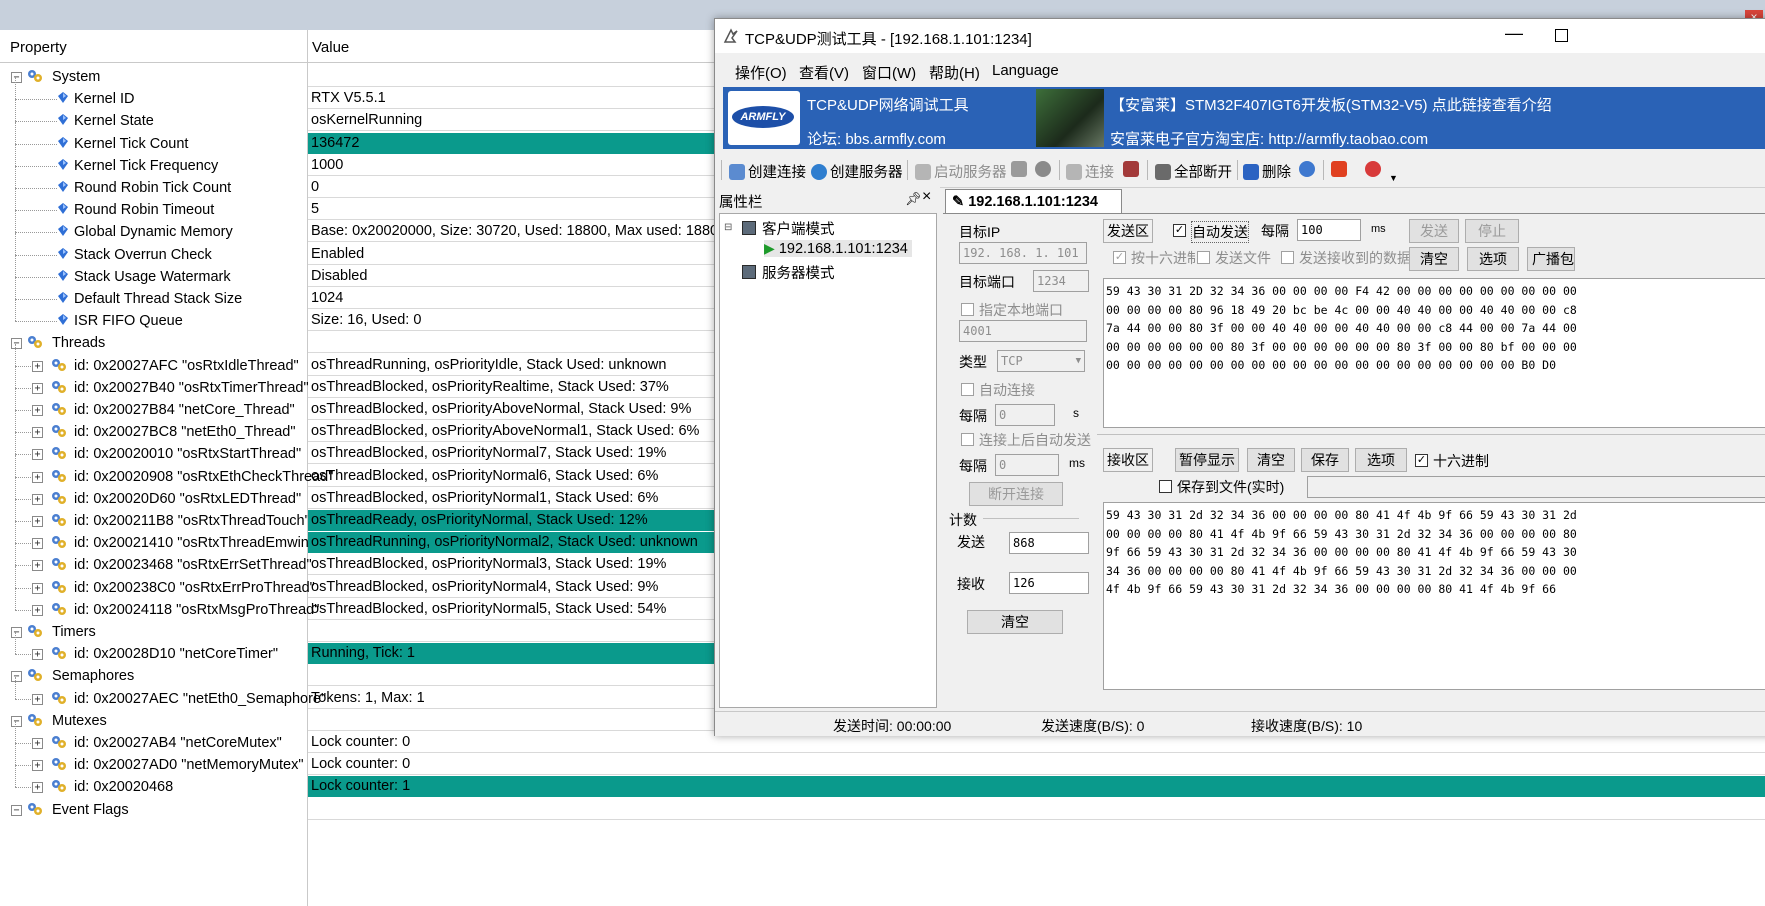 This screenshot has height=906, width=1765. Describe the element at coordinates (1044, 169) in the screenshot. I see `cancel-circle-icon` at that location.